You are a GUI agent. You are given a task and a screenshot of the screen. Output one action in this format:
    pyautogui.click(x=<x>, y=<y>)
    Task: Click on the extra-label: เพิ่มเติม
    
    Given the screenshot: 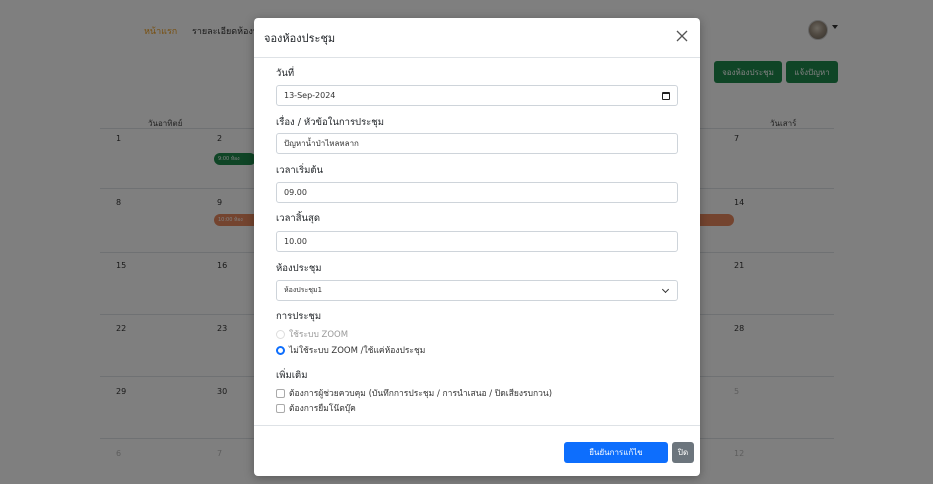 What is the action you would take?
    pyautogui.click(x=292, y=375)
    